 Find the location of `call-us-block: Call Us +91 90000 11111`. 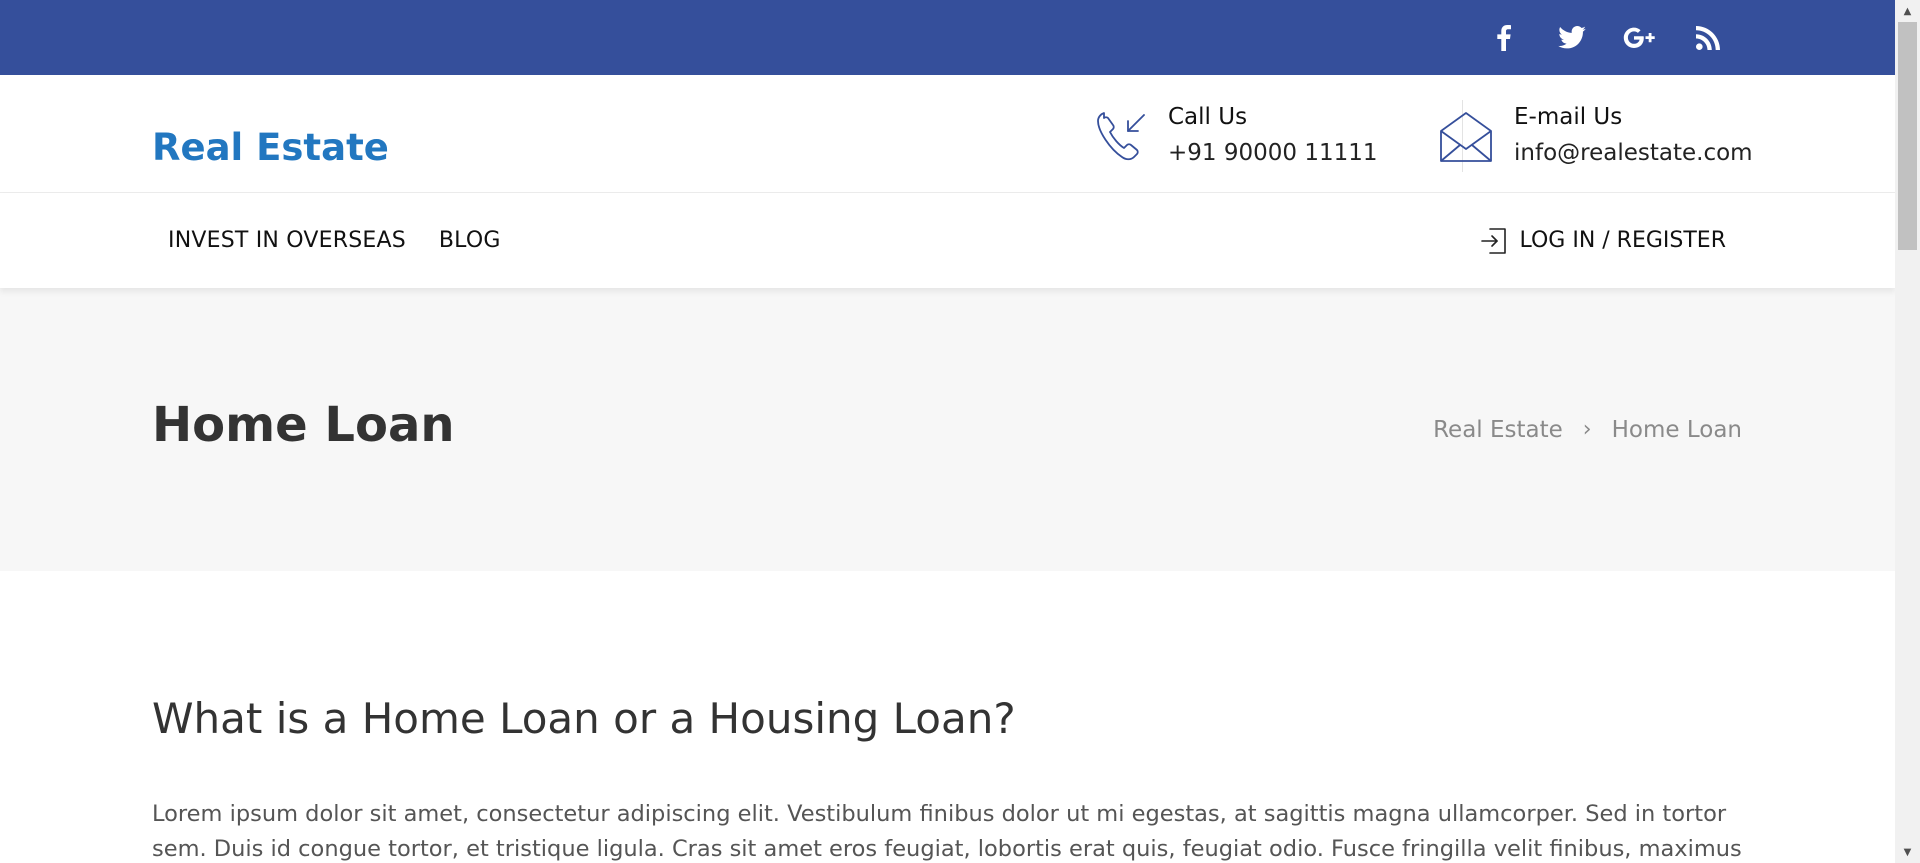

call-us-block: Call Us +91 90000 11111 is located at coordinates (1235, 135).